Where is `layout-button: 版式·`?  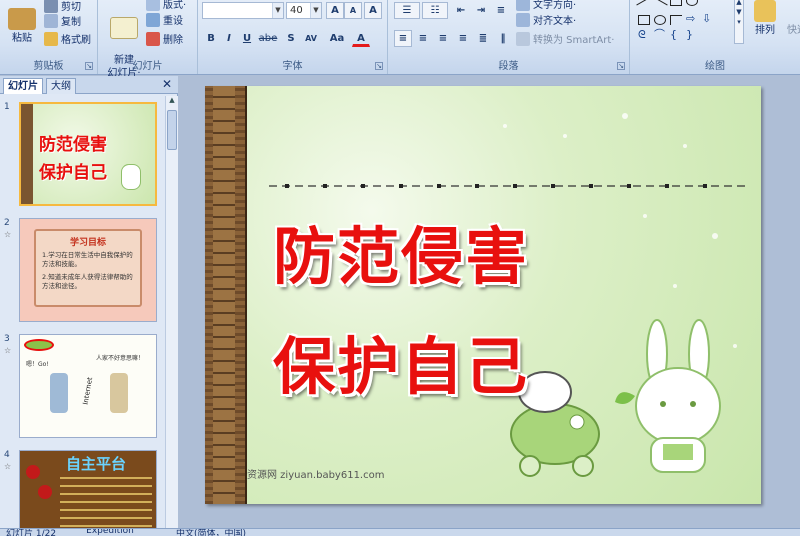
layout-button: 版式· is located at coordinates (166, 5).